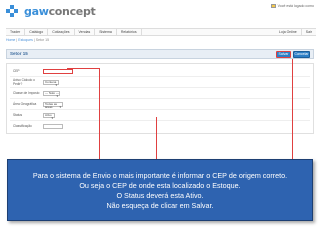 The height and width of the screenshot is (240, 320). I want to click on menu-item-cotizacoes: Cotizações, so click(61, 32).